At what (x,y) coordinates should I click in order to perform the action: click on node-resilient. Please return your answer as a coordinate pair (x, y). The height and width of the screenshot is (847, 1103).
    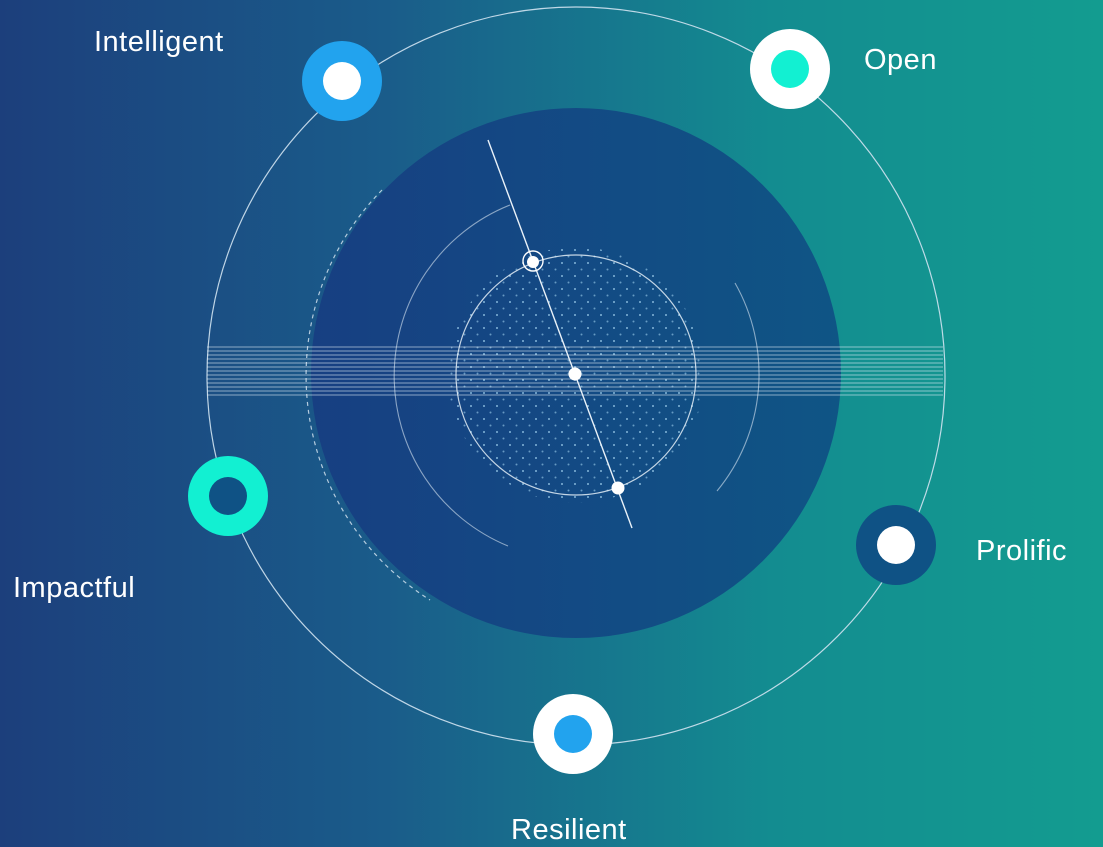
    Looking at the image, I should click on (573, 734).